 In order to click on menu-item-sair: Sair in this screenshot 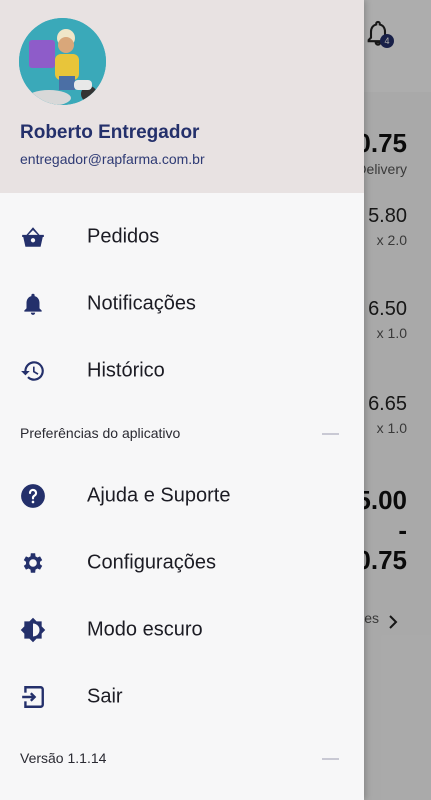, I will do `click(182, 697)`.